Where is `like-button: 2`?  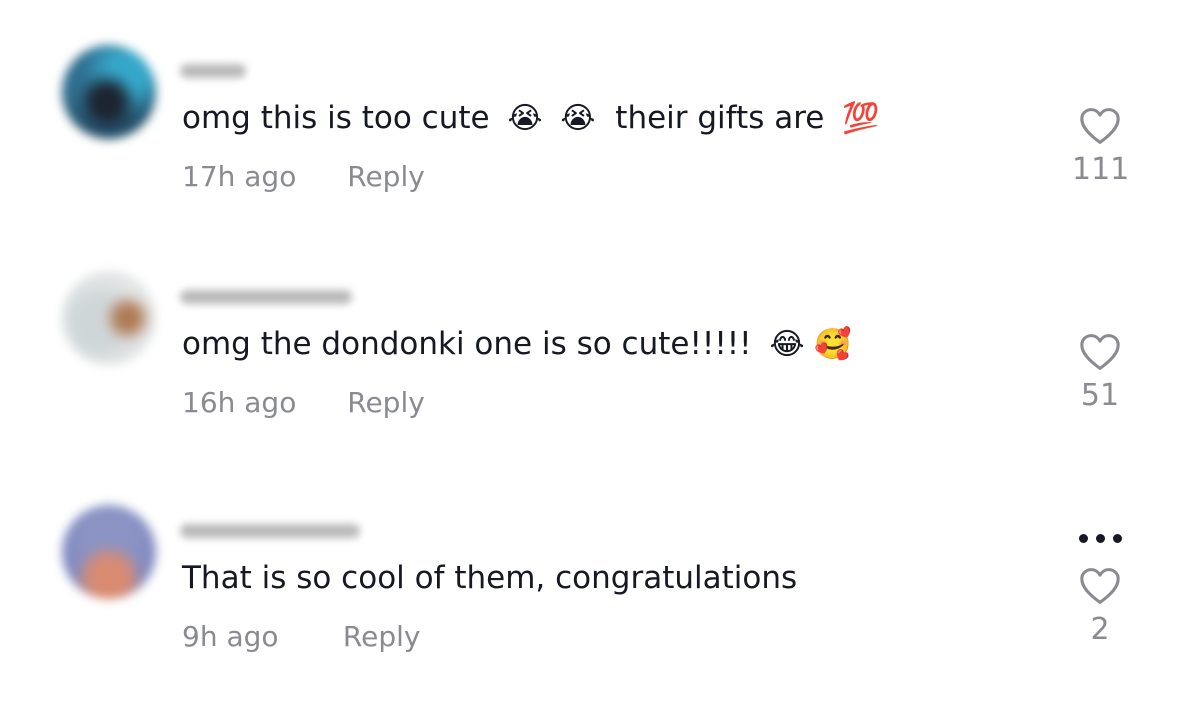
like-button: 2 is located at coordinates (1100, 606).